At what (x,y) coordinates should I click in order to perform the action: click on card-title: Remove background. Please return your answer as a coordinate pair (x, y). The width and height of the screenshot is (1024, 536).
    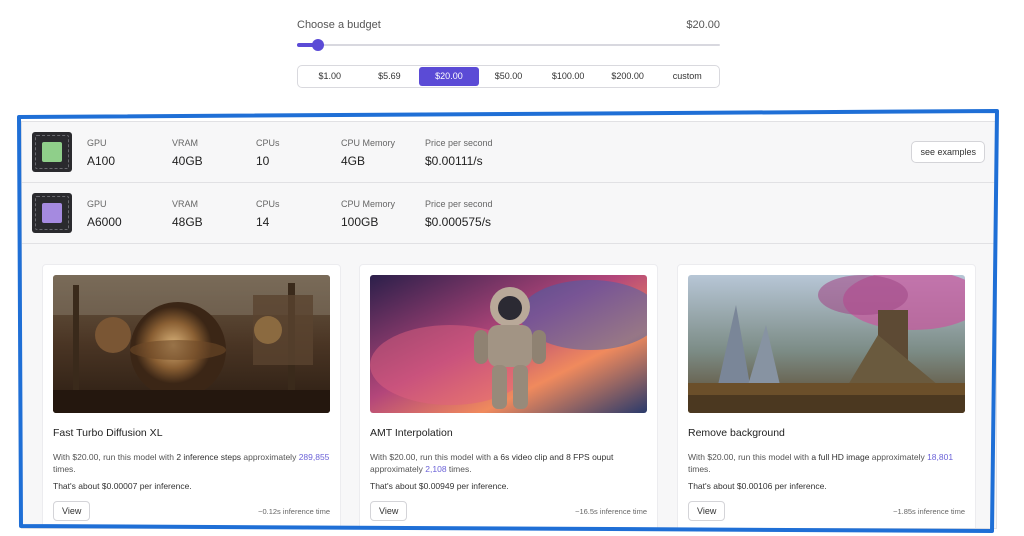
    Looking at the image, I should click on (736, 433).